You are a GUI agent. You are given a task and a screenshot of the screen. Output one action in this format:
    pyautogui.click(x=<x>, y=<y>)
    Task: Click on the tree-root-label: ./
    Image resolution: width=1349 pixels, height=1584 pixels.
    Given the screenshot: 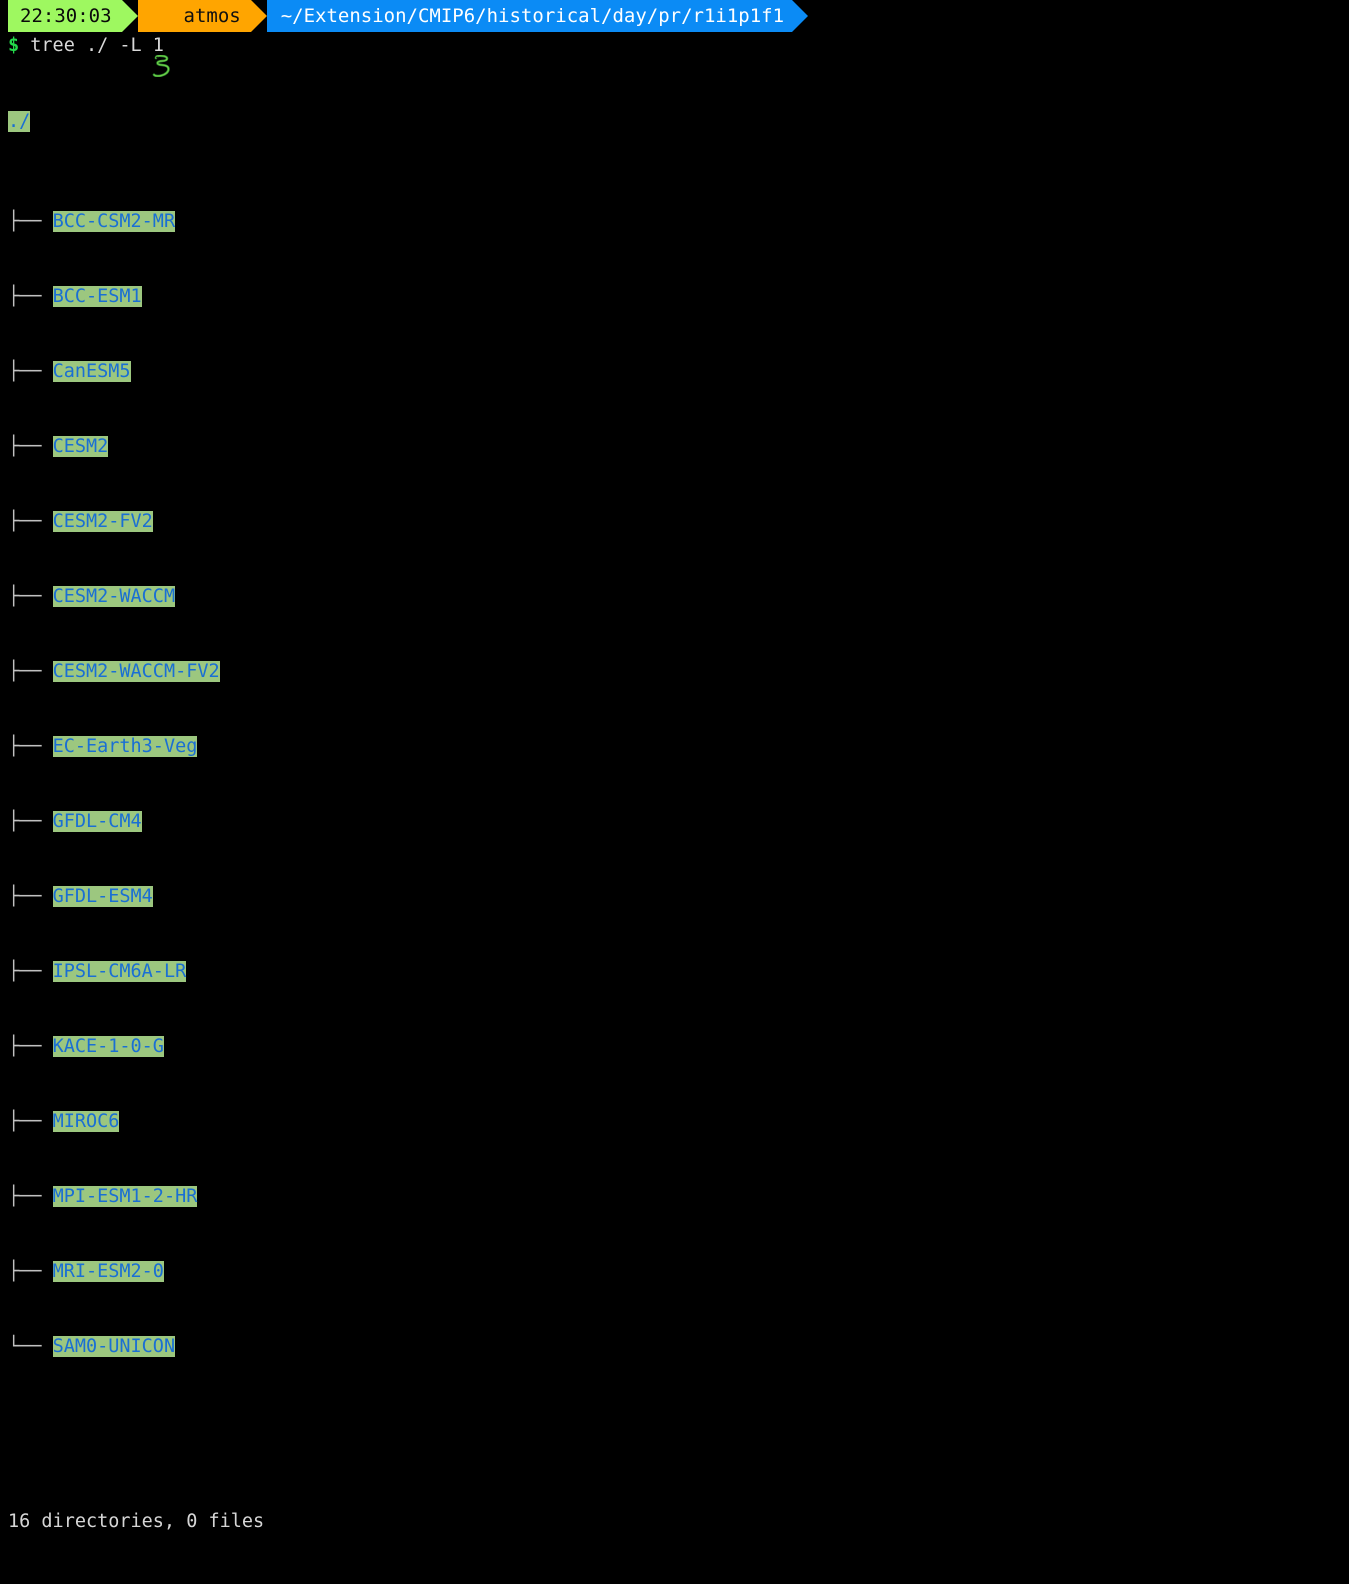 What is the action you would take?
    pyautogui.click(x=19, y=121)
    